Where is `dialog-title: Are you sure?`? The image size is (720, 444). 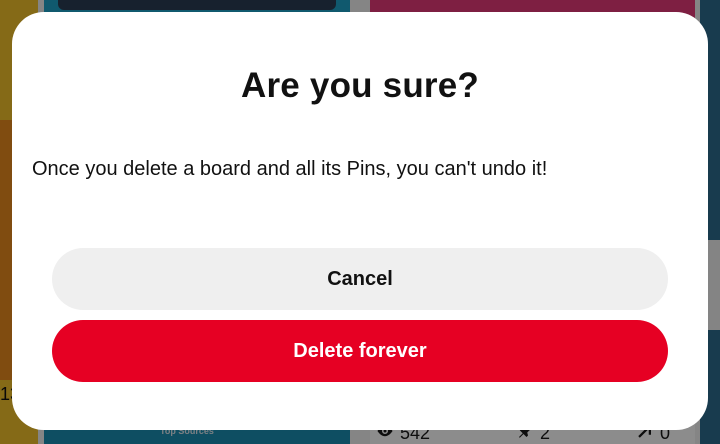 dialog-title: Are you sure? is located at coordinates (360, 85).